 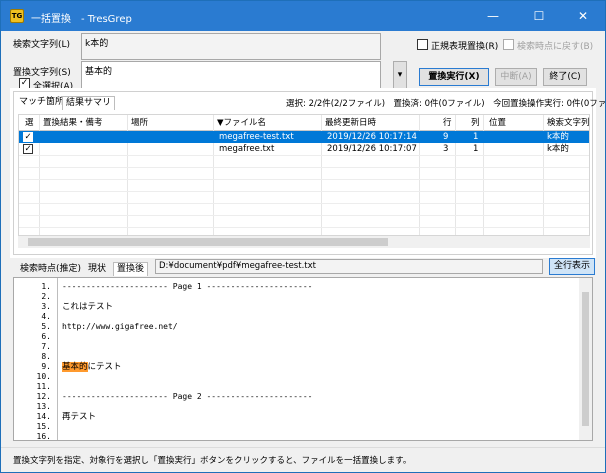 What do you see at coordinates (568, 123) in the screenshot?
I see `header-search-string: 検索文字列` at bounding box center [568, 123].